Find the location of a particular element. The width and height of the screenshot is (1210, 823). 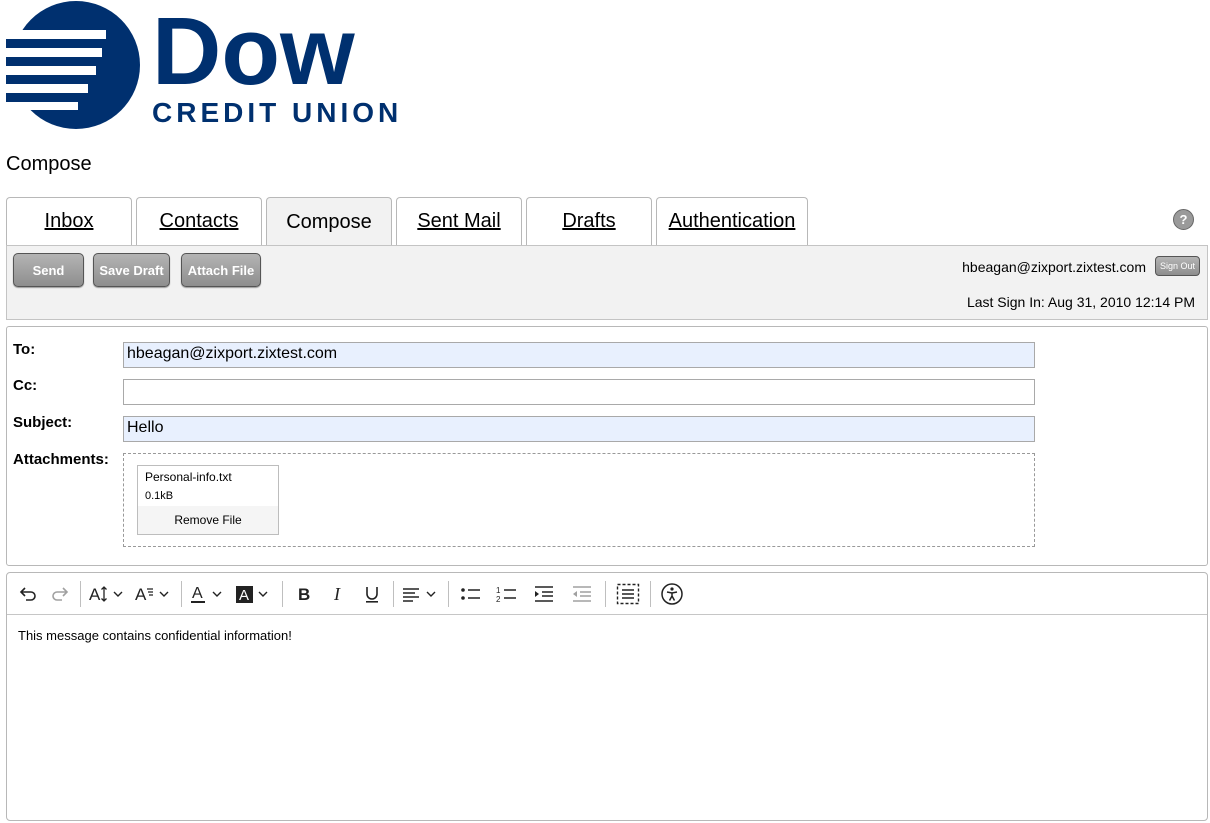

tab-authentication: Authentication is located at coordinates (732, 221).